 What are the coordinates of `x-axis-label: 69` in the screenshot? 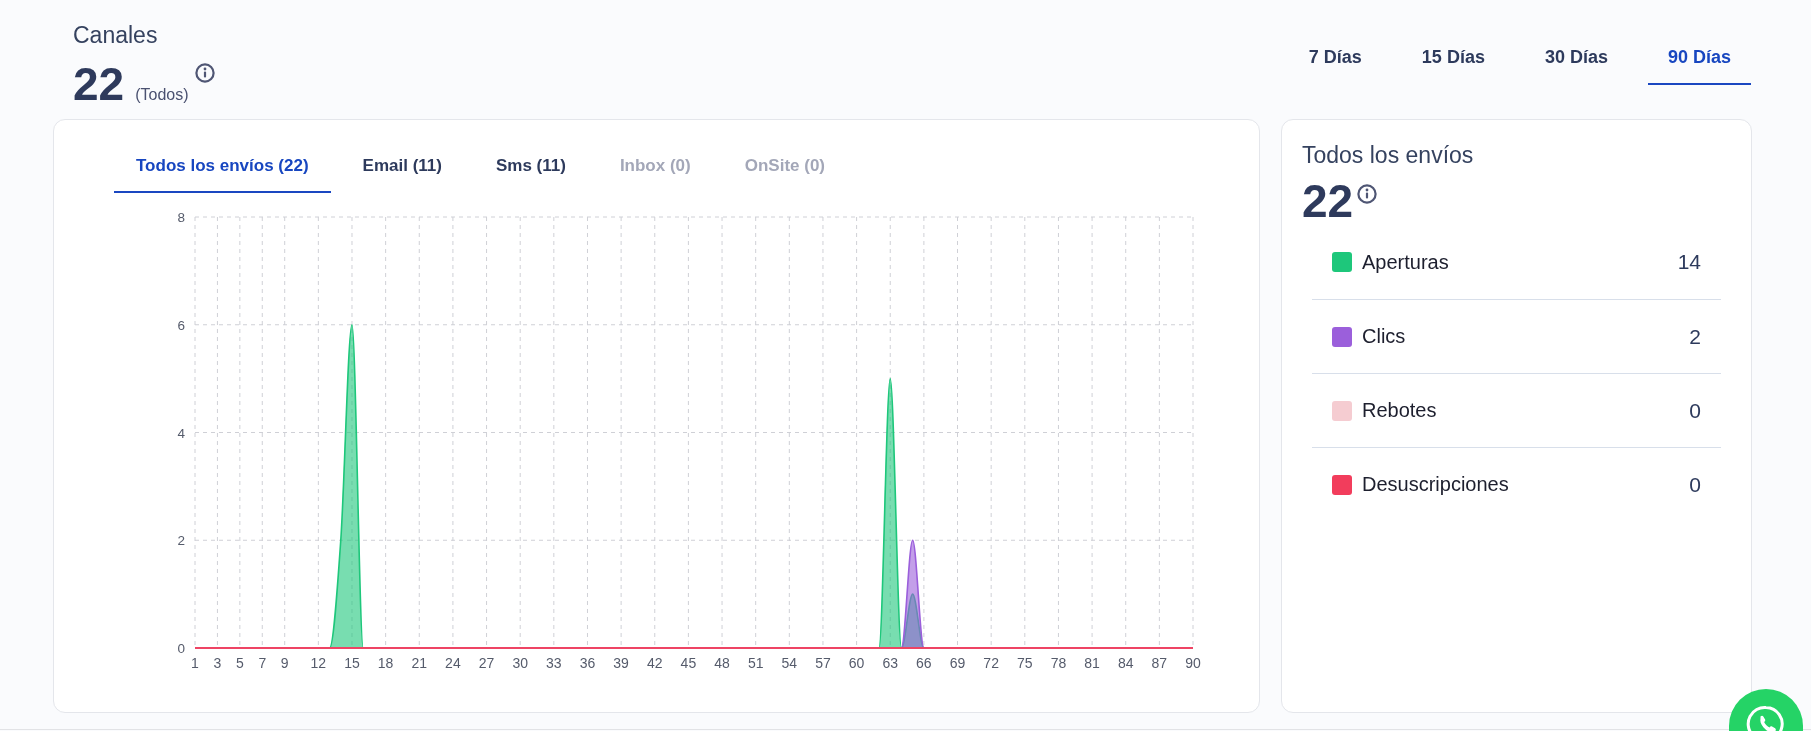 It's located at (957, 663).